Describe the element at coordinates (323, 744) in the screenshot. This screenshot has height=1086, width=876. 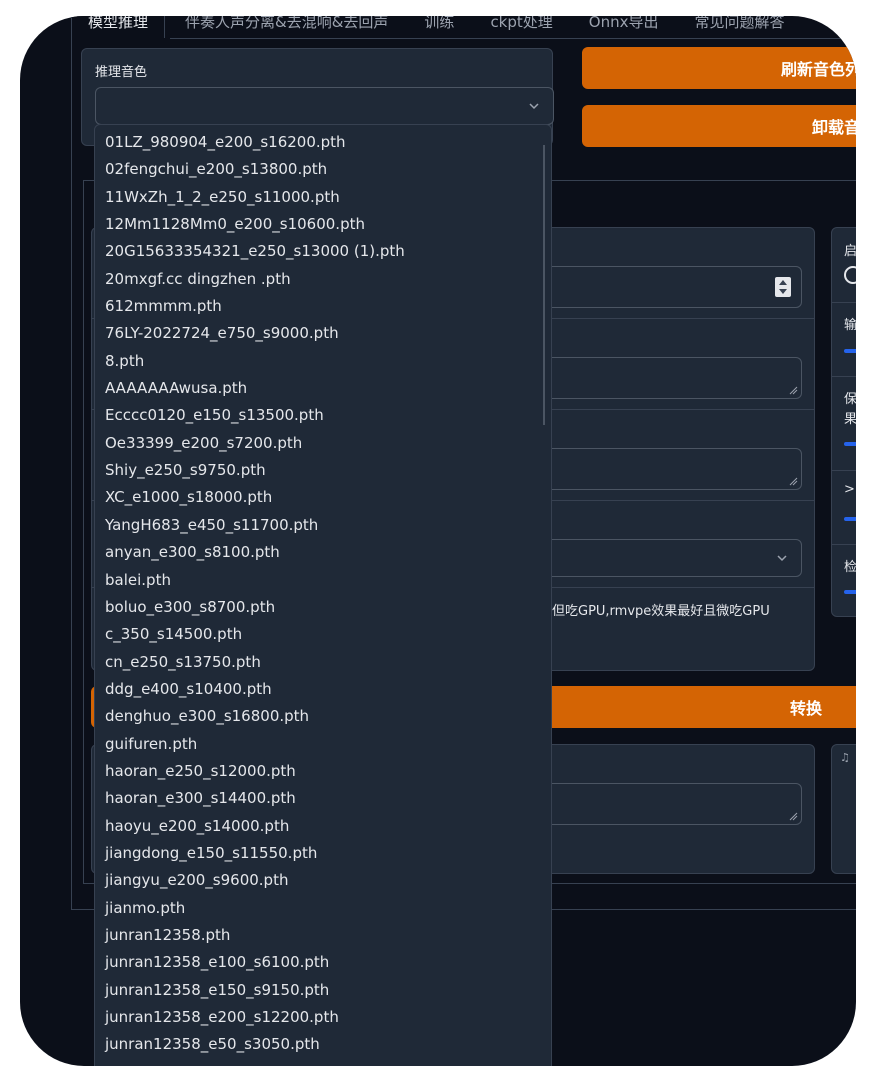
I see `dropdown-option: guifuren.pth` at that location.